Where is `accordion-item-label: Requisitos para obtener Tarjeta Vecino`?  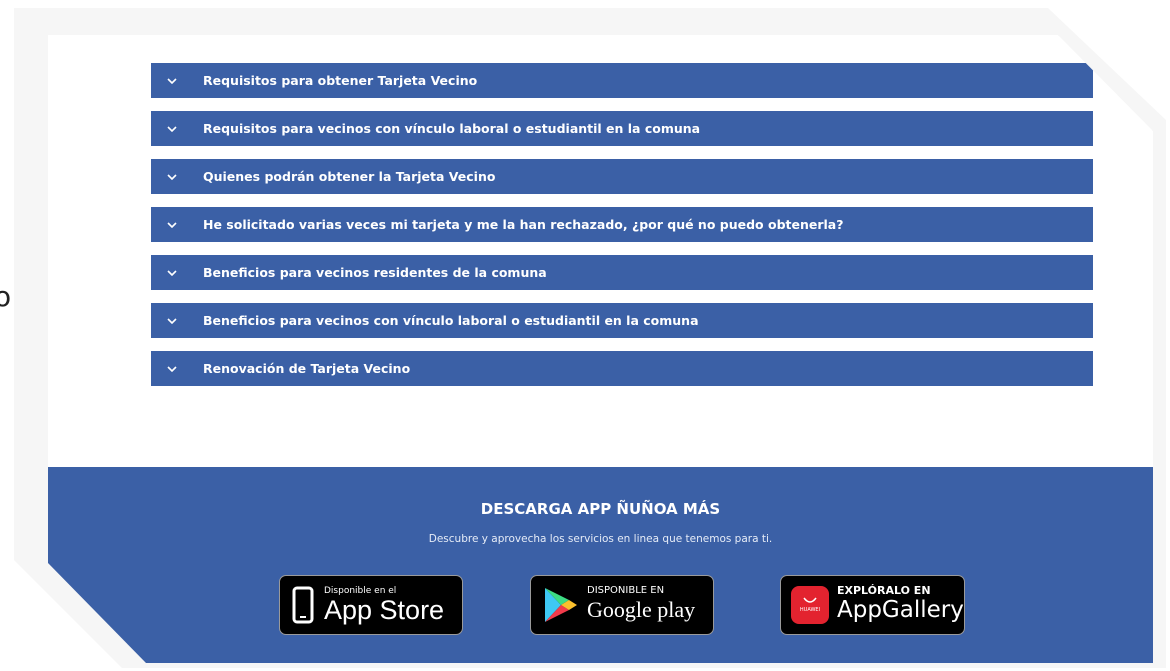 accordion-item-label: Requisitos para obtener Tarjeta Vecino is located at coordinates (340, 80).